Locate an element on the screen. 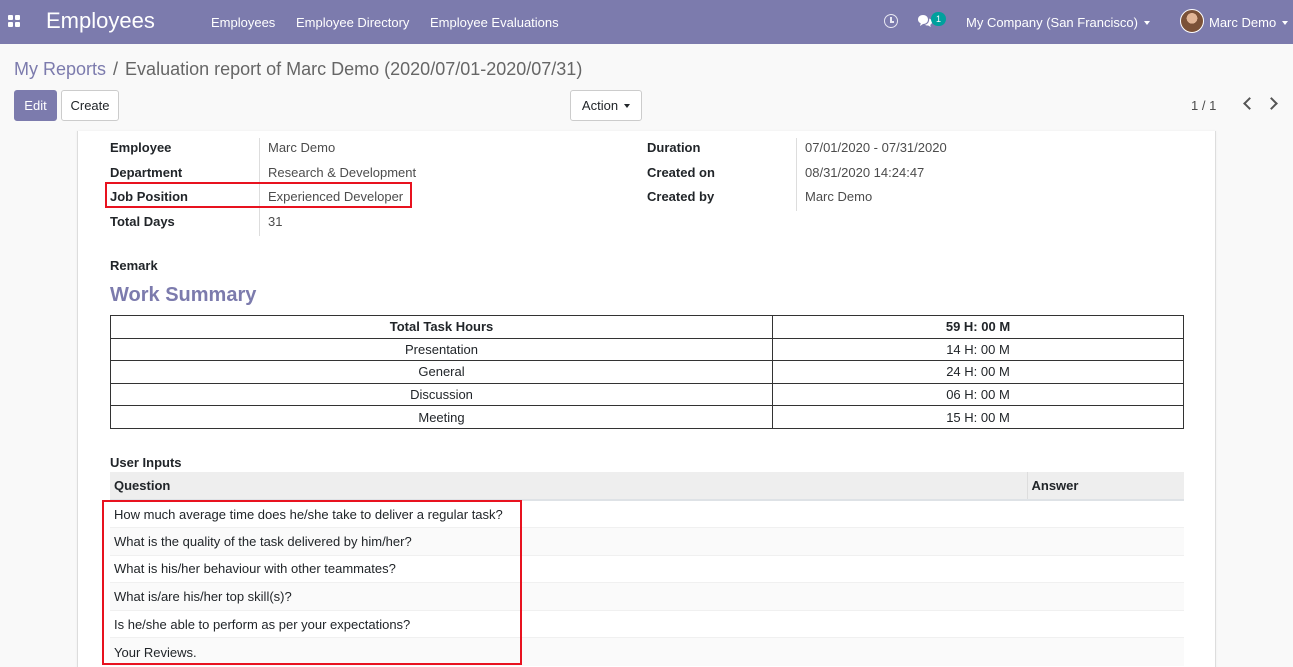  task-hours-cell: 14 H: 00 M is located at coordinates (978, 349).